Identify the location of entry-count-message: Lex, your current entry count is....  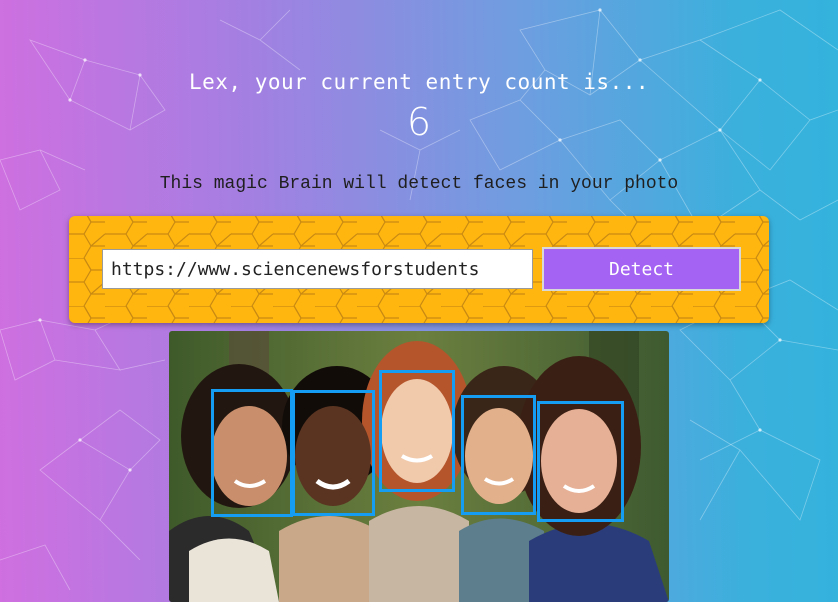
(418, 82).